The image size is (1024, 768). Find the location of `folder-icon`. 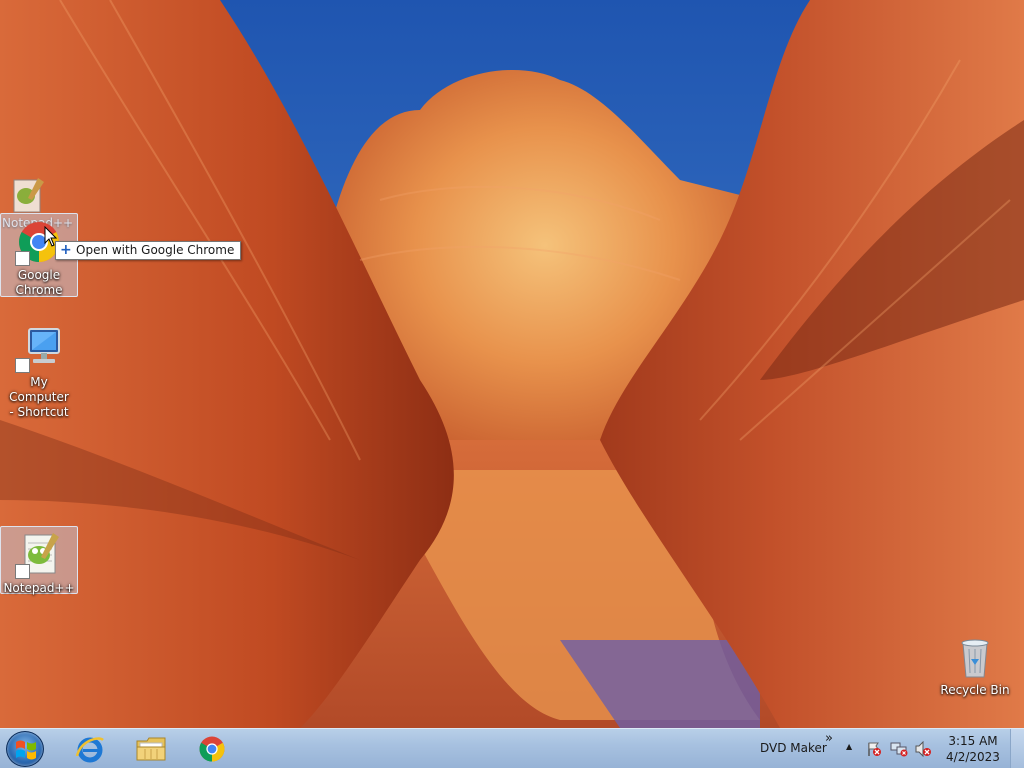

folder-icon is located at coordinates (151, 749).